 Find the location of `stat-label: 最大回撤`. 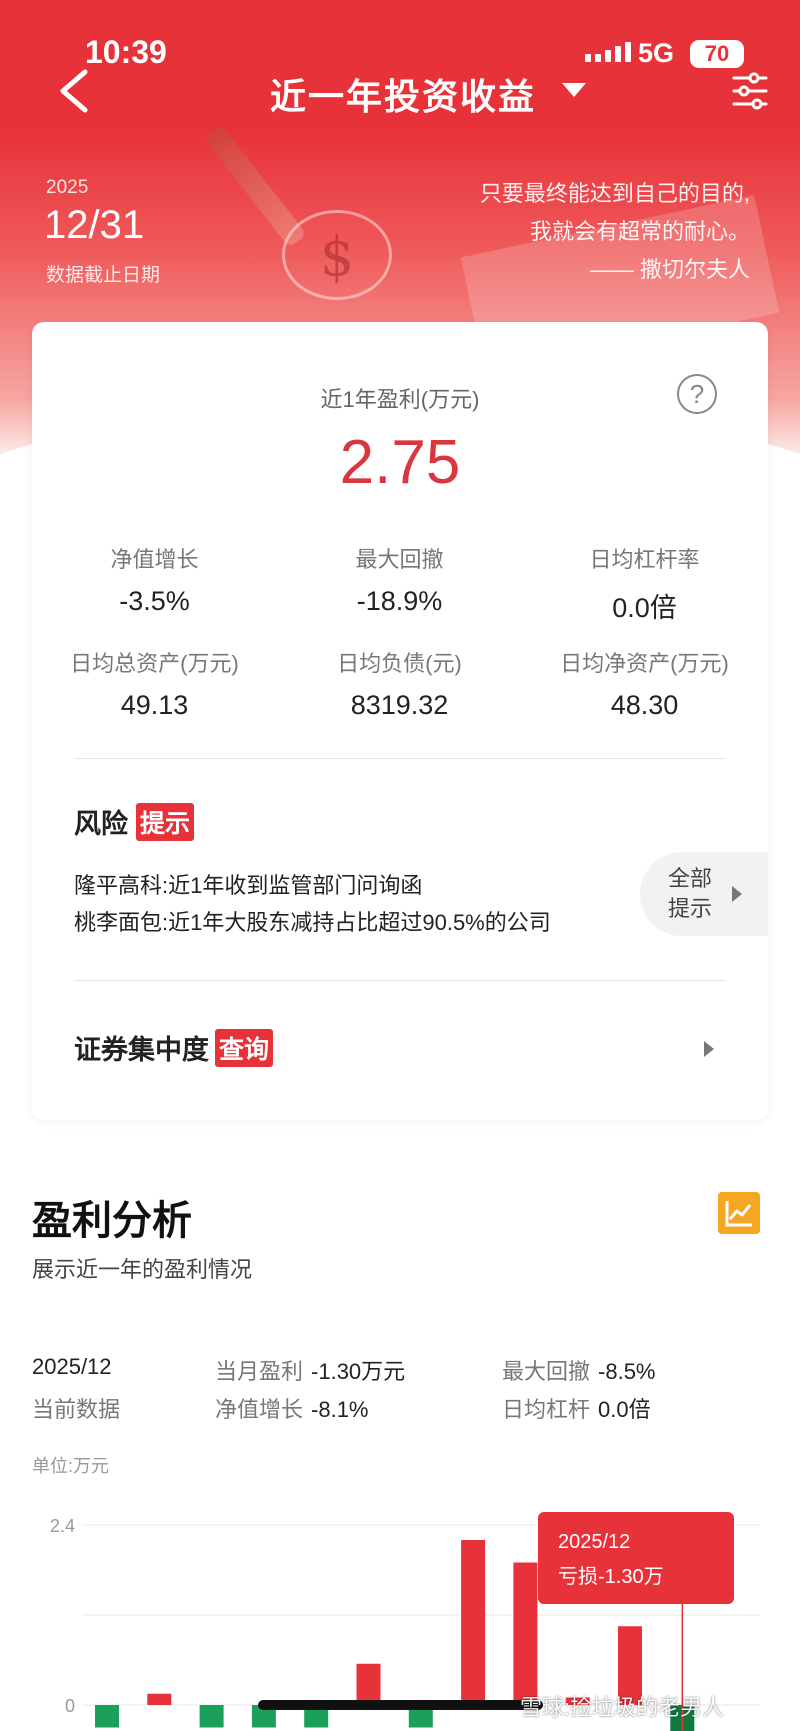

stat-label: 最大回撤 is located at coordinates (399, 559).